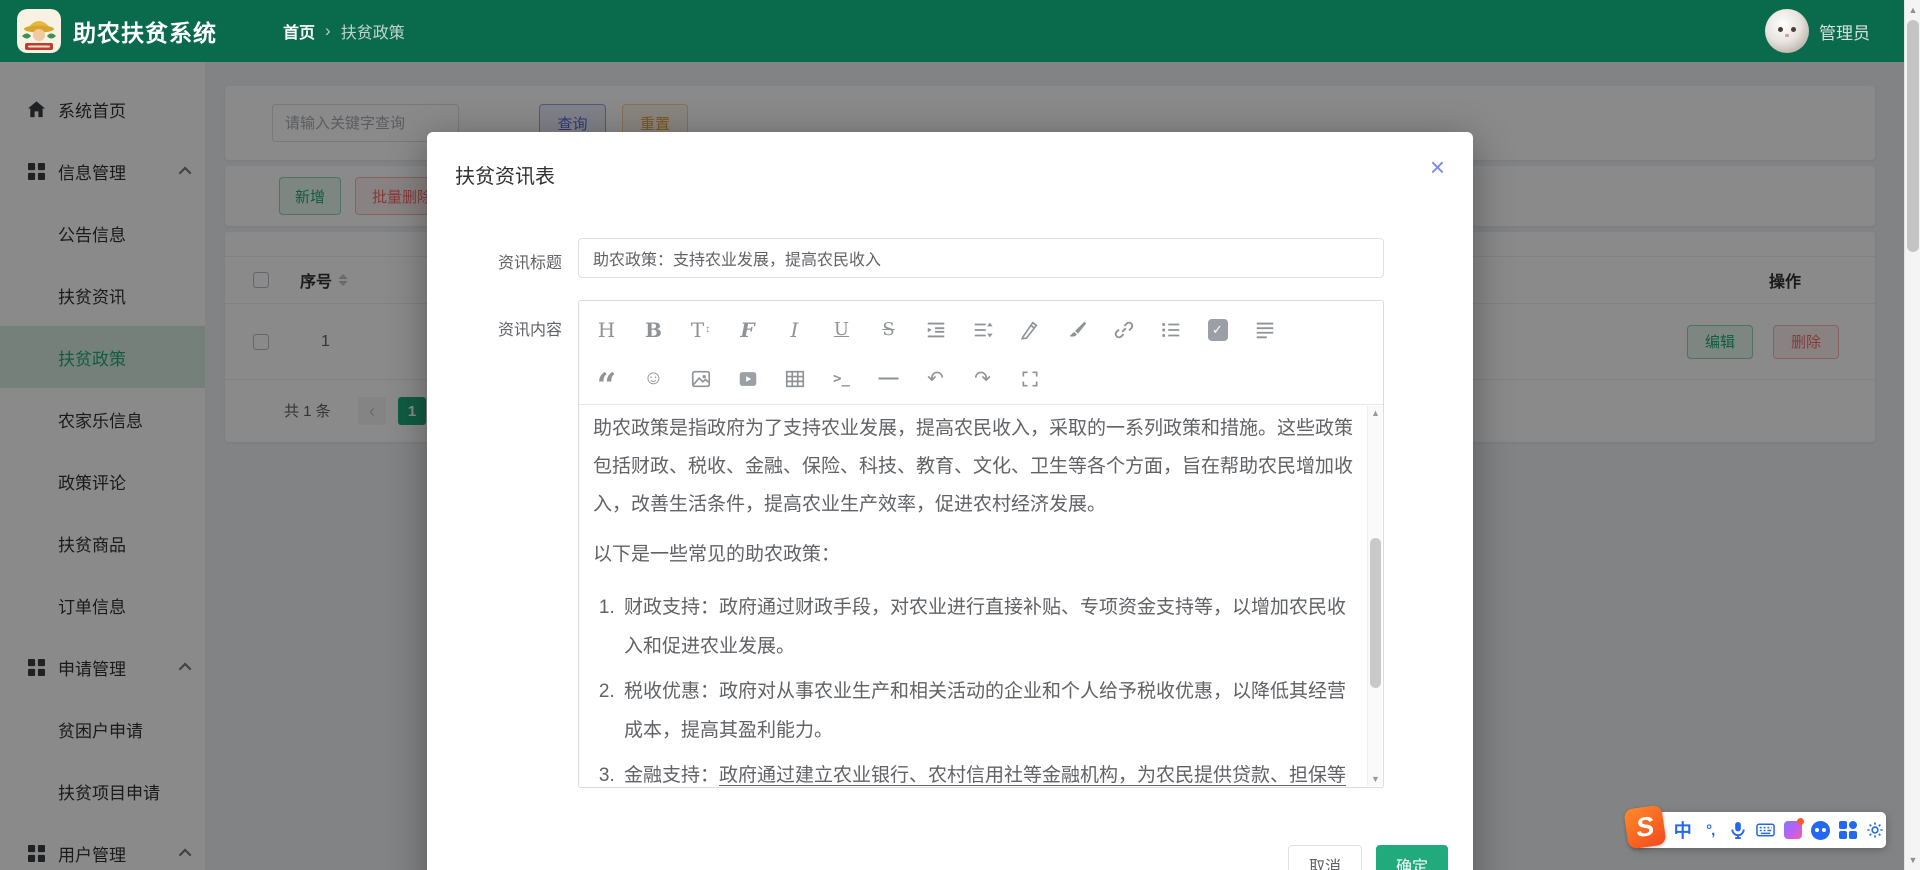  Describe the element at coordinates (700, 379) in the screenshot. I see `editor-image-icon` at that location.